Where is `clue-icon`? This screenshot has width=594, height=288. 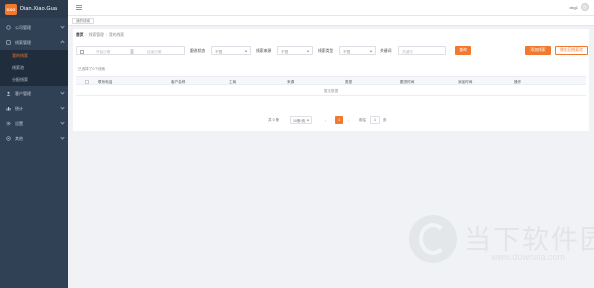
clue-icon is located at coordinates (8, 42).